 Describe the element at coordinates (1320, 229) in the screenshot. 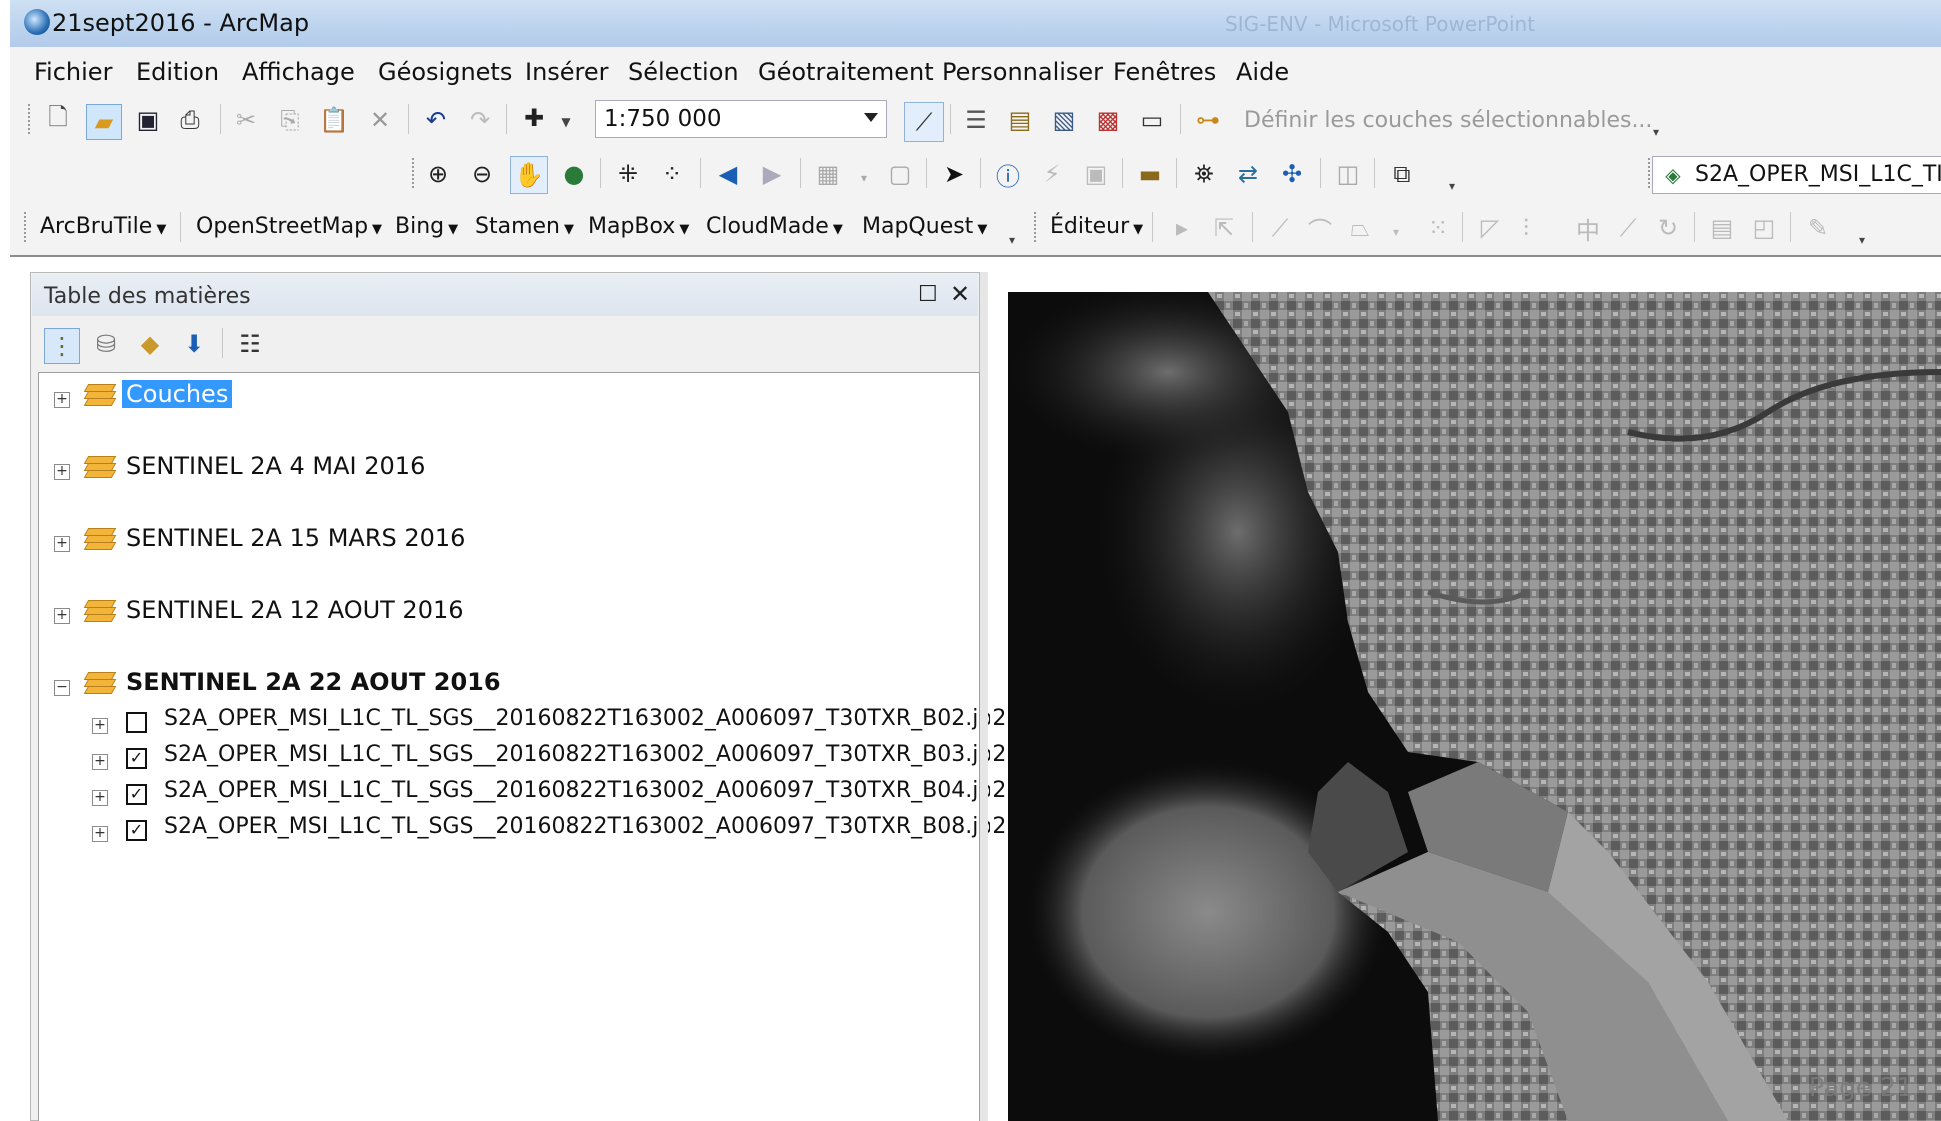

I see `end-point-arc-icon: ⌒` at that location.